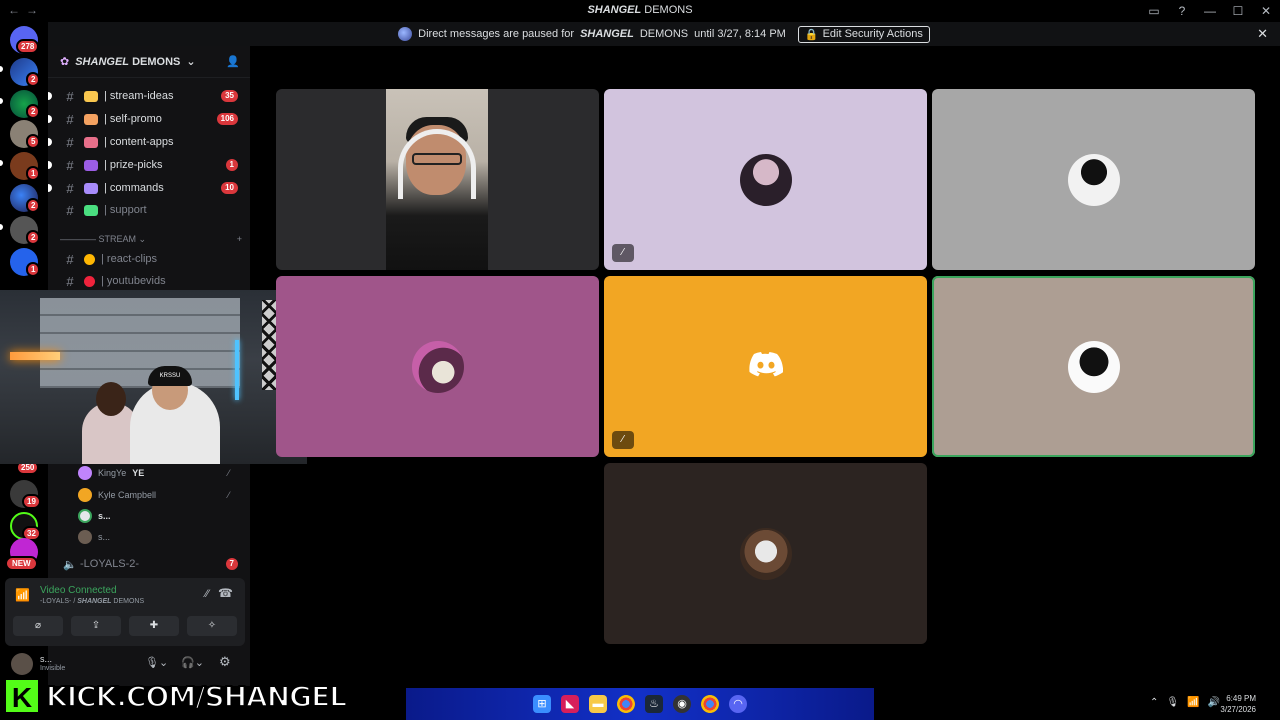 Image resolution: width=1280 pixels, height=720 pixels. I want to click on mention-count: 106, so click(227, 119).